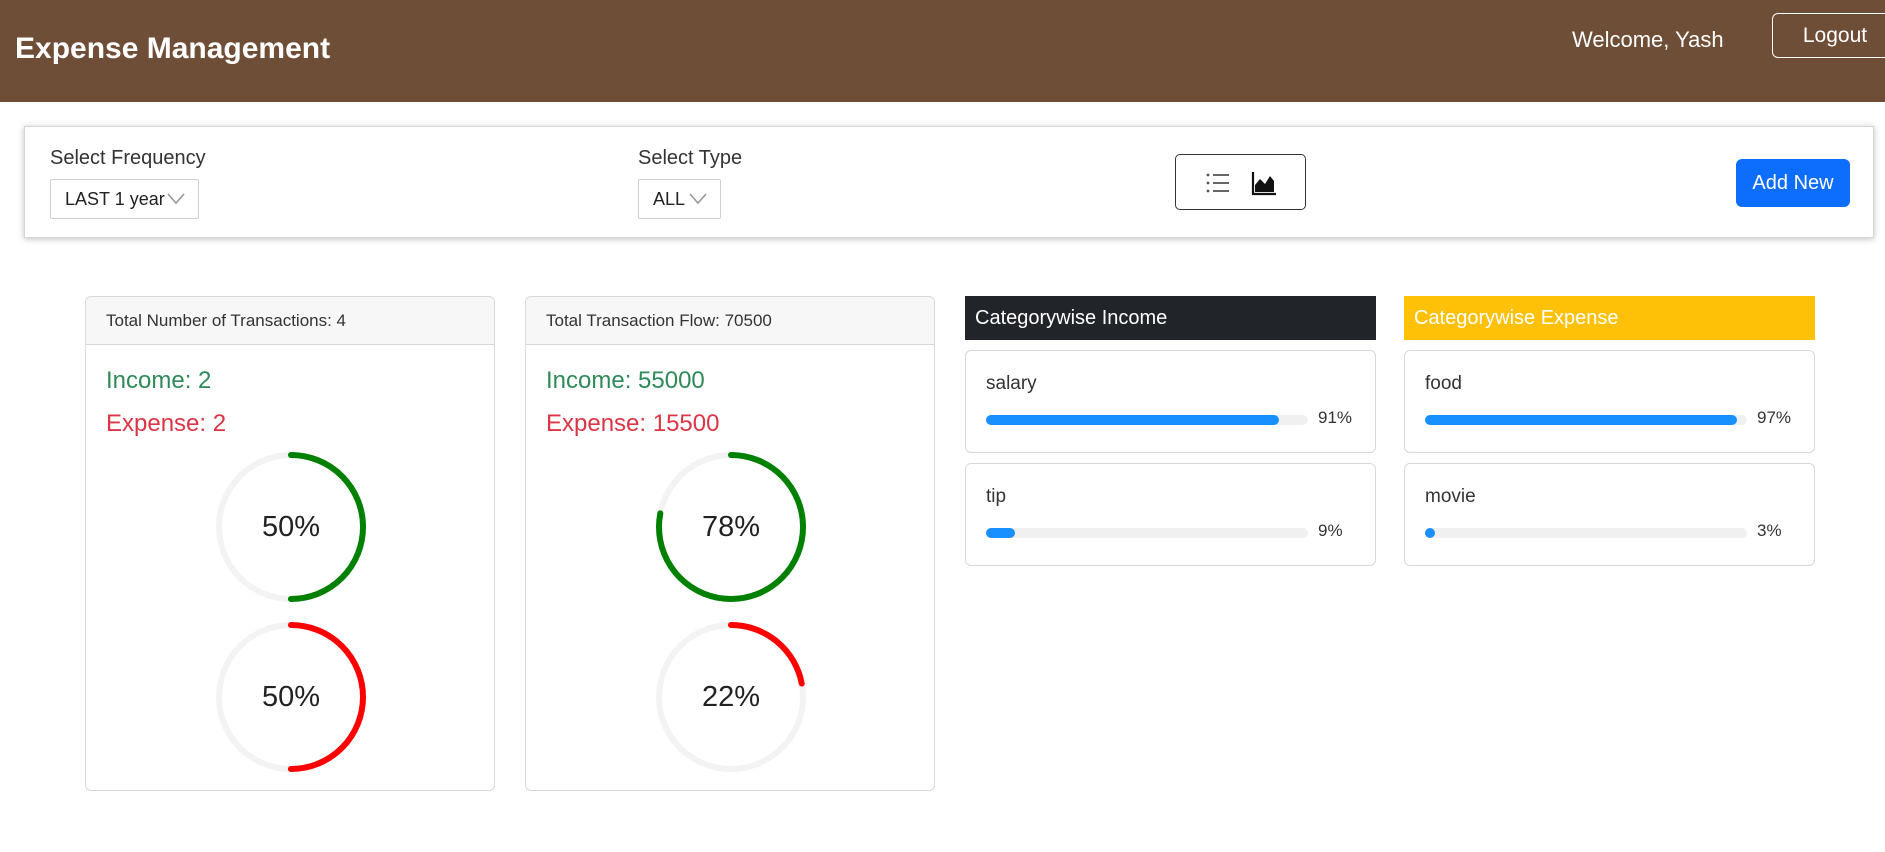  Describe the element at coordinates (128, 158) in the screenshot. I see `frequency-label: Select Frequency` at that location.